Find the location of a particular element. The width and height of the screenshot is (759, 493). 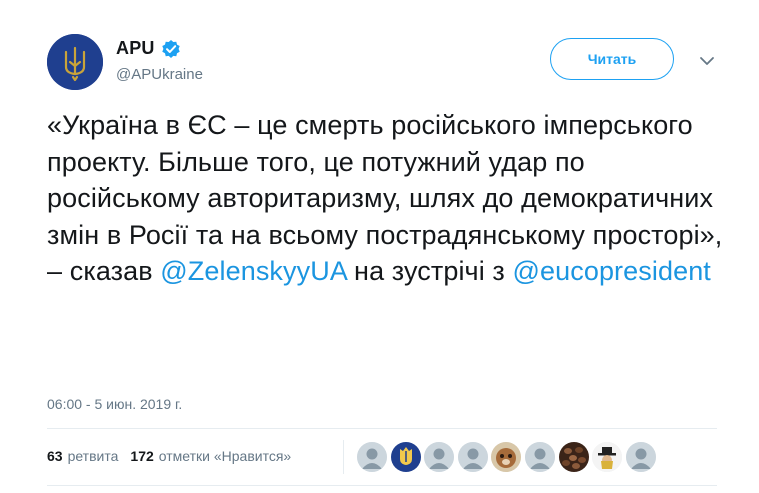

likers-avatars is located at coordinates (508, 457).